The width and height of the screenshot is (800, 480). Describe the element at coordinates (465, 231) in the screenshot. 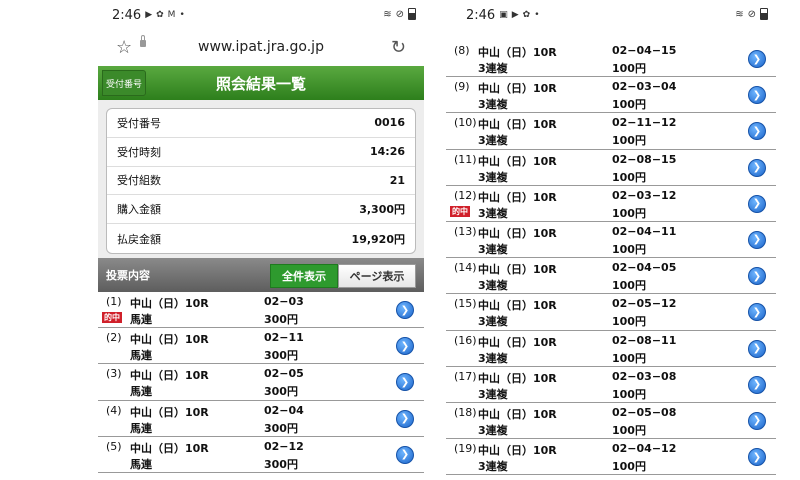

I see `bet-number: (13)` at that location.